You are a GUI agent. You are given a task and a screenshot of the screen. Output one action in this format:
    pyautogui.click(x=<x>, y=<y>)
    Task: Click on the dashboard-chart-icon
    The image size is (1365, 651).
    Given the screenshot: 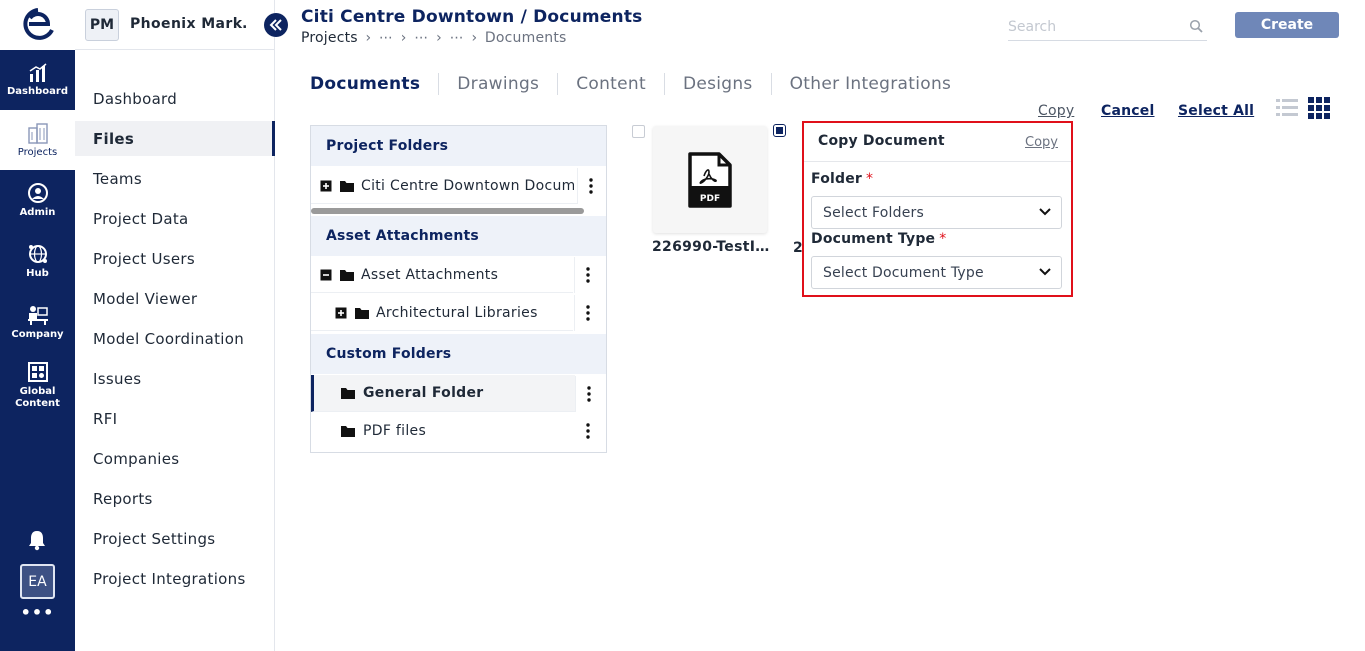 What is the action you would take?
    pyautogui.click(x=37, y=72)
    